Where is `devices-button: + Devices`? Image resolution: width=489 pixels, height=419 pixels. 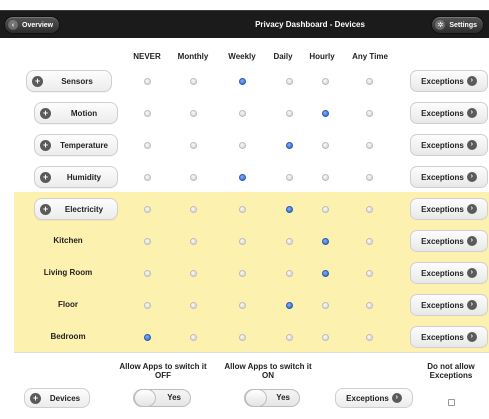
devices-button: + Devices is located at coordinates (57, 398).